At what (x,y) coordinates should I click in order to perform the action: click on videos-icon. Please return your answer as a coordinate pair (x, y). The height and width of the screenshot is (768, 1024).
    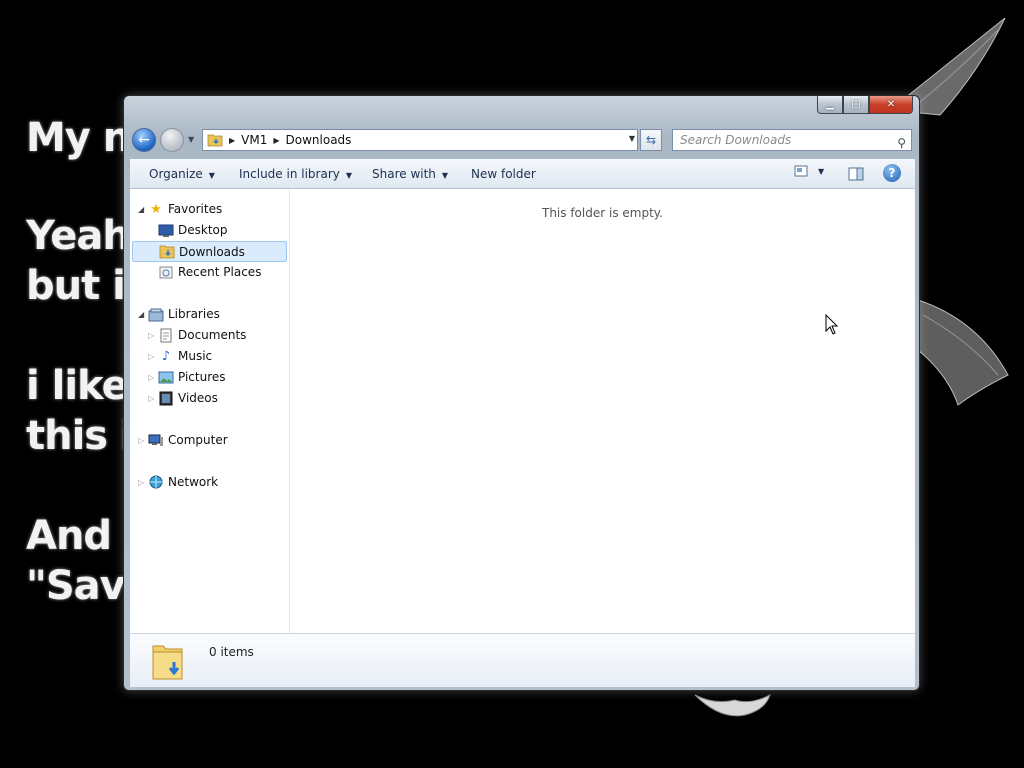
    Looking at the image, I should click on (166, 398).